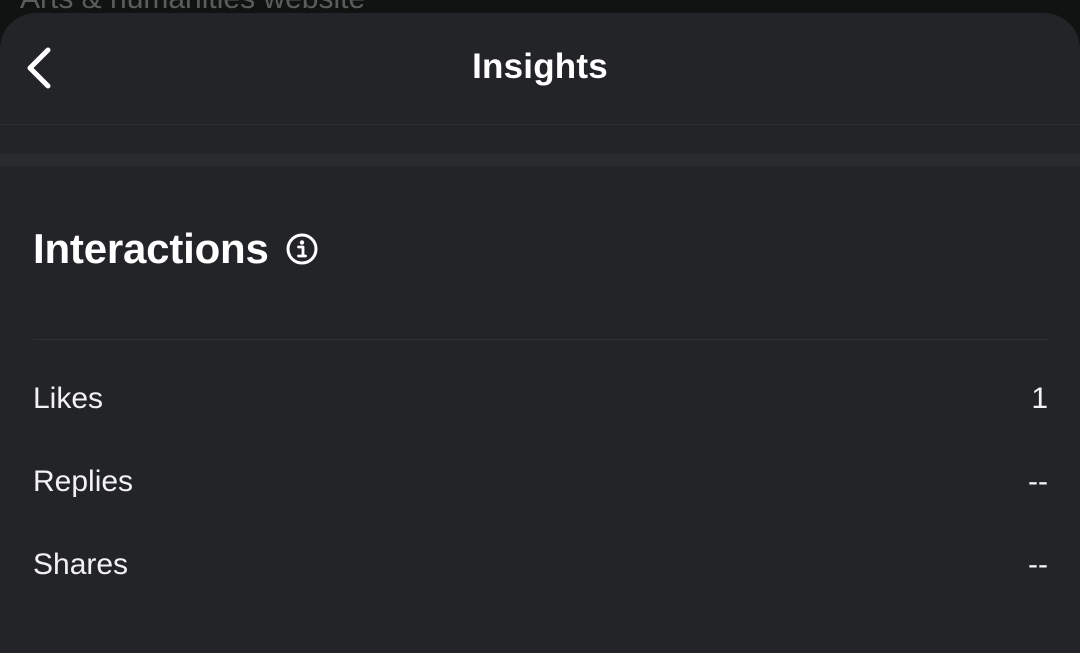  What do you see at coordinates (540, 160) in the screenshot?
I see `section-divider` at bounding box center [540, 160].